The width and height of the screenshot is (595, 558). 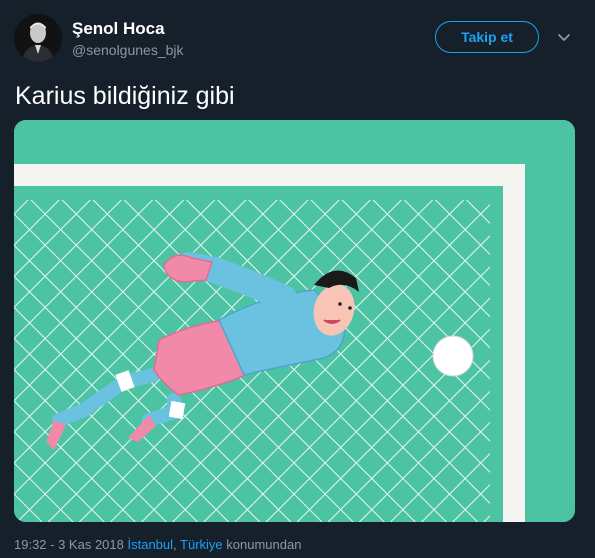 I want to click on follow-button: Takip et, so click(x=487, y=37).